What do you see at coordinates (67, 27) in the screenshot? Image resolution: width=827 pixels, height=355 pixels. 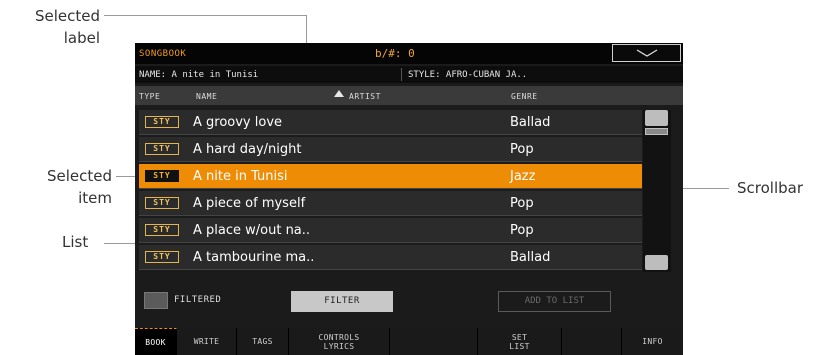 I see `callout-selected-label: Selected label` at bounding box center [67, 27].